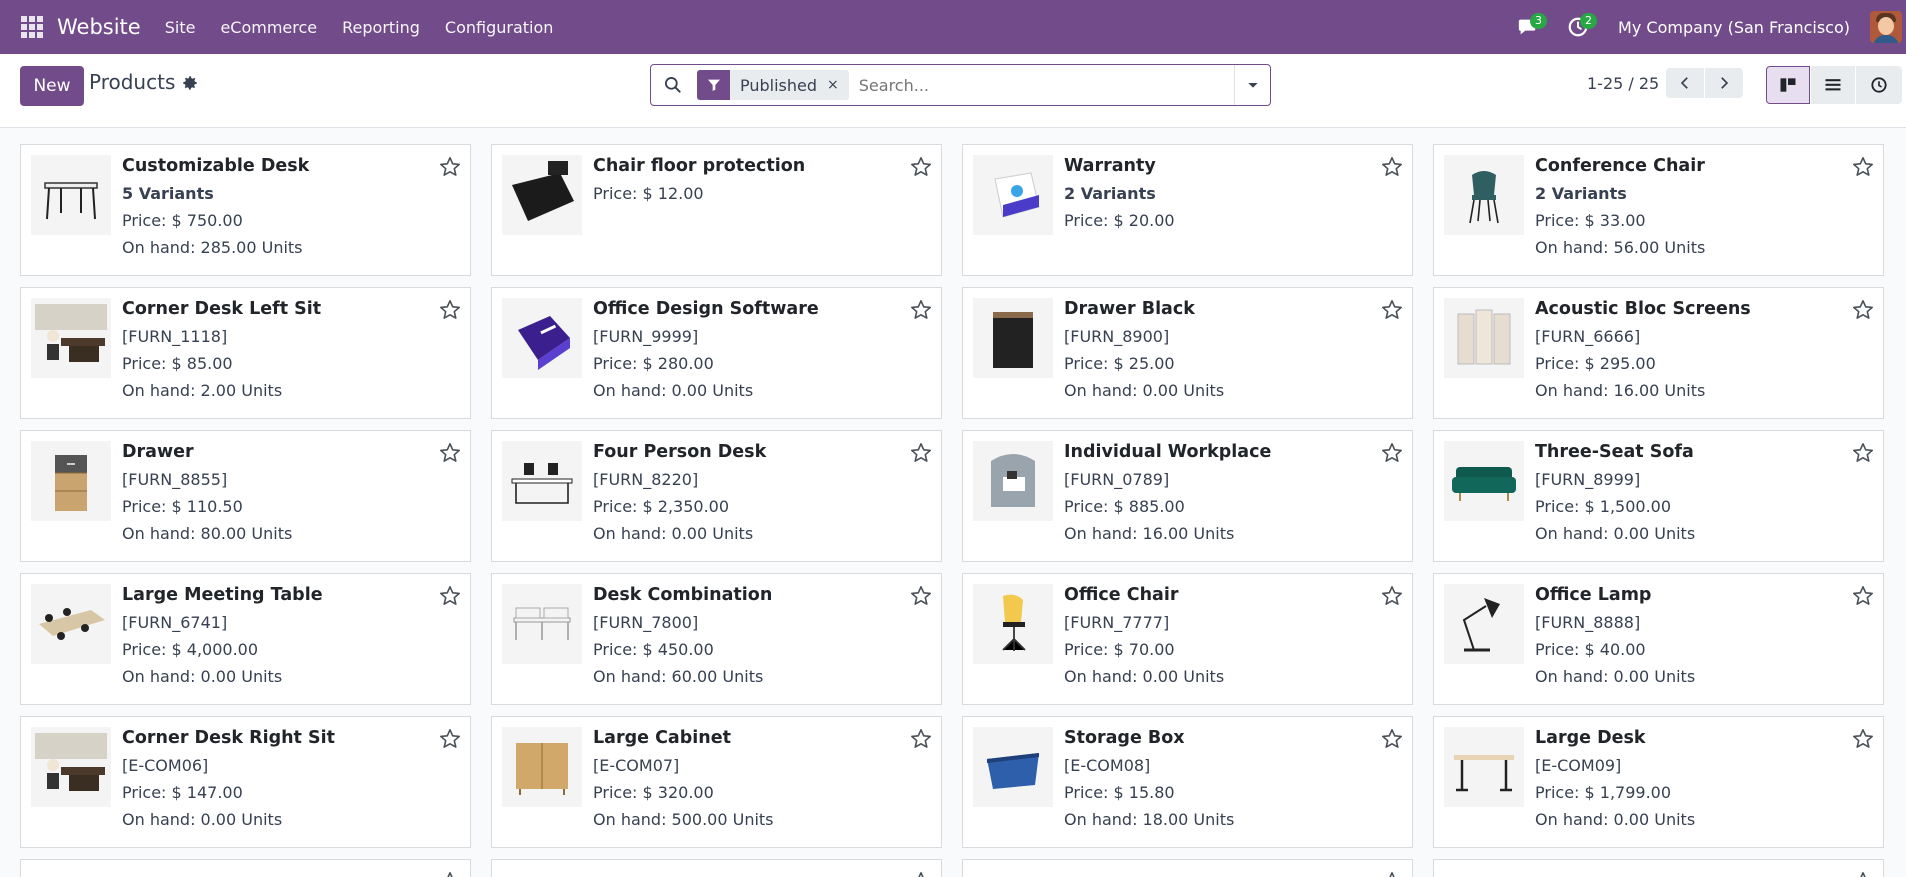  I want to click on search-input, so click(1043, 85).